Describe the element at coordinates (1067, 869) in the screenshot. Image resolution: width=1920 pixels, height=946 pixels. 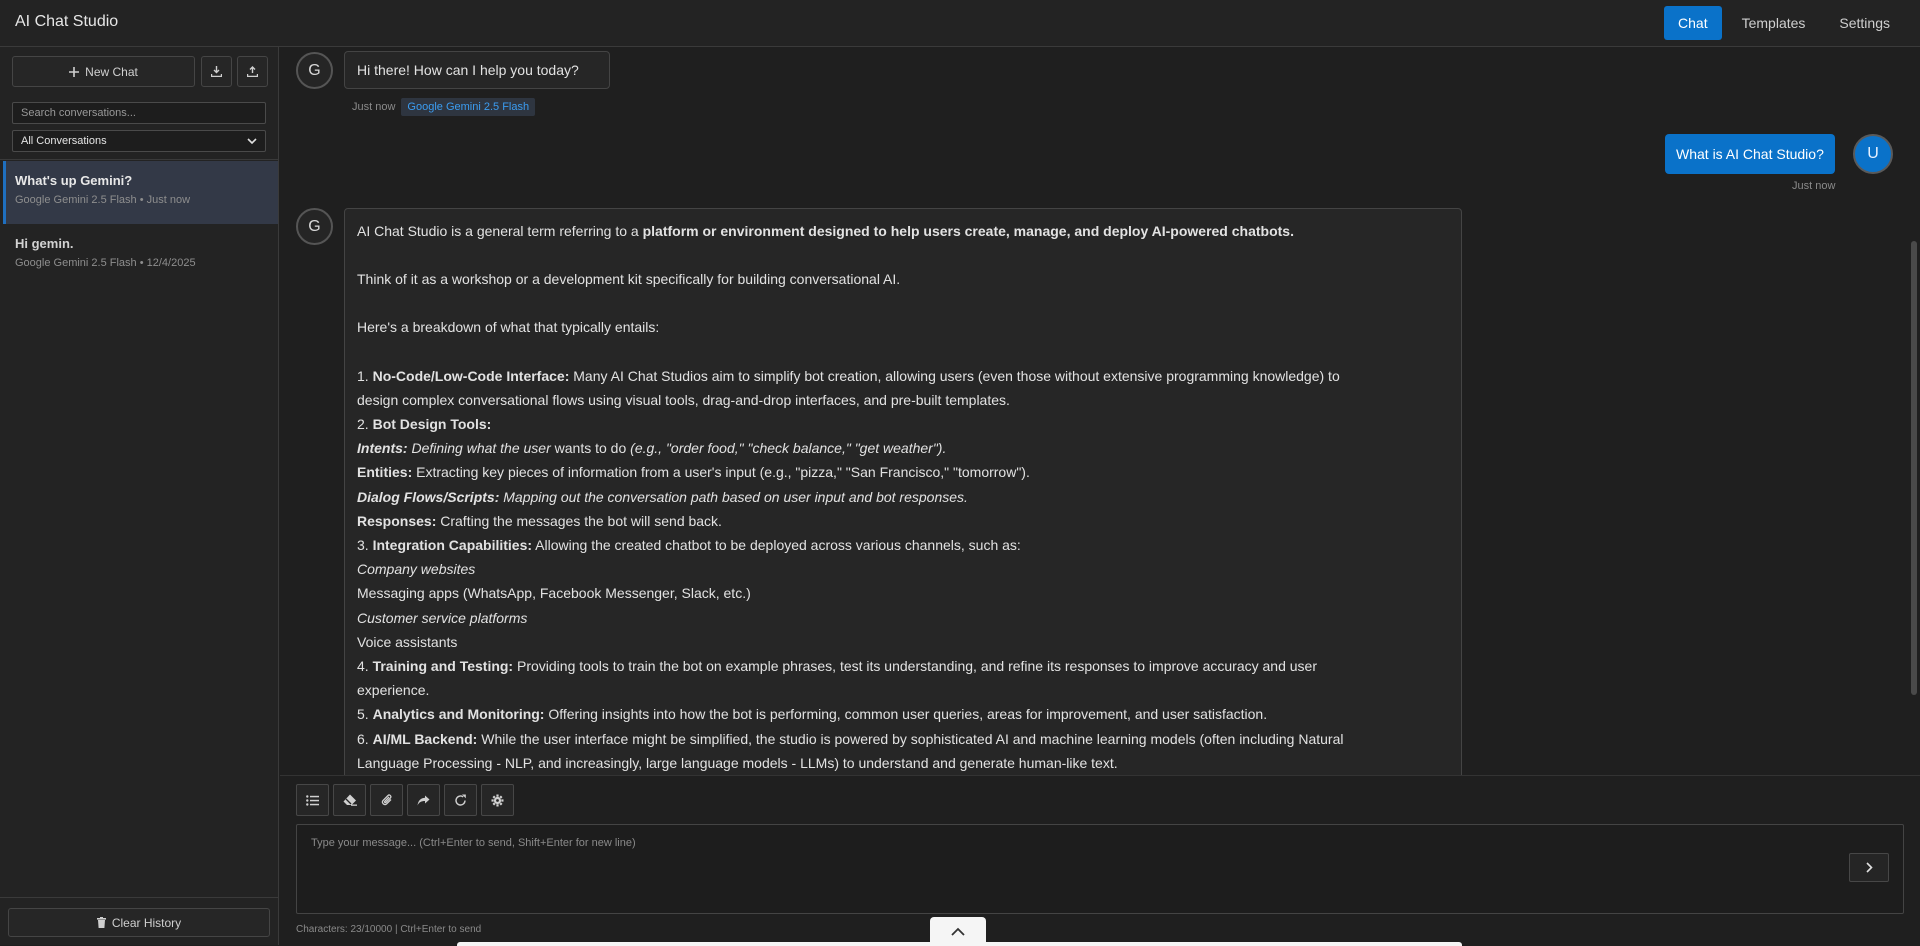
I see `message-input` at that location.